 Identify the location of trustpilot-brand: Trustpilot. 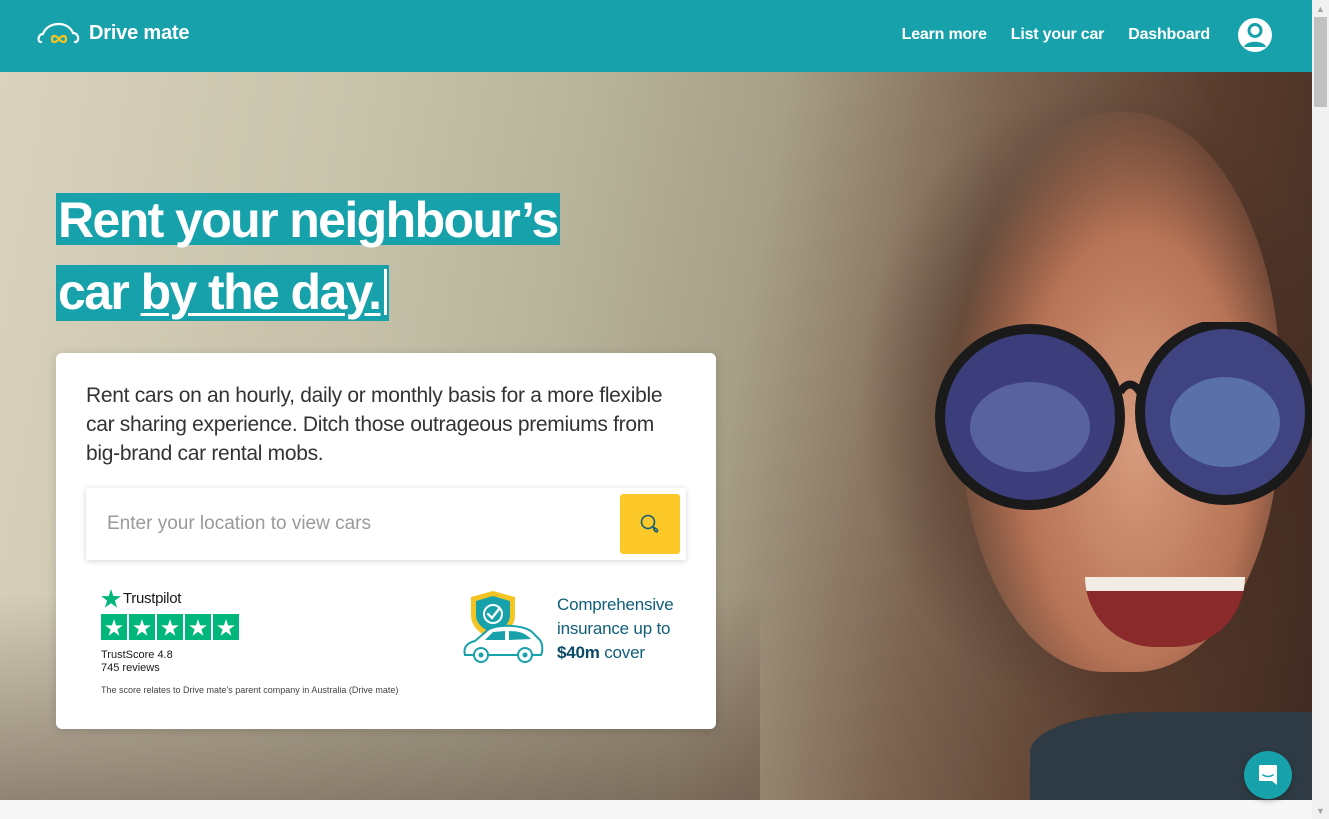
(152, 598).